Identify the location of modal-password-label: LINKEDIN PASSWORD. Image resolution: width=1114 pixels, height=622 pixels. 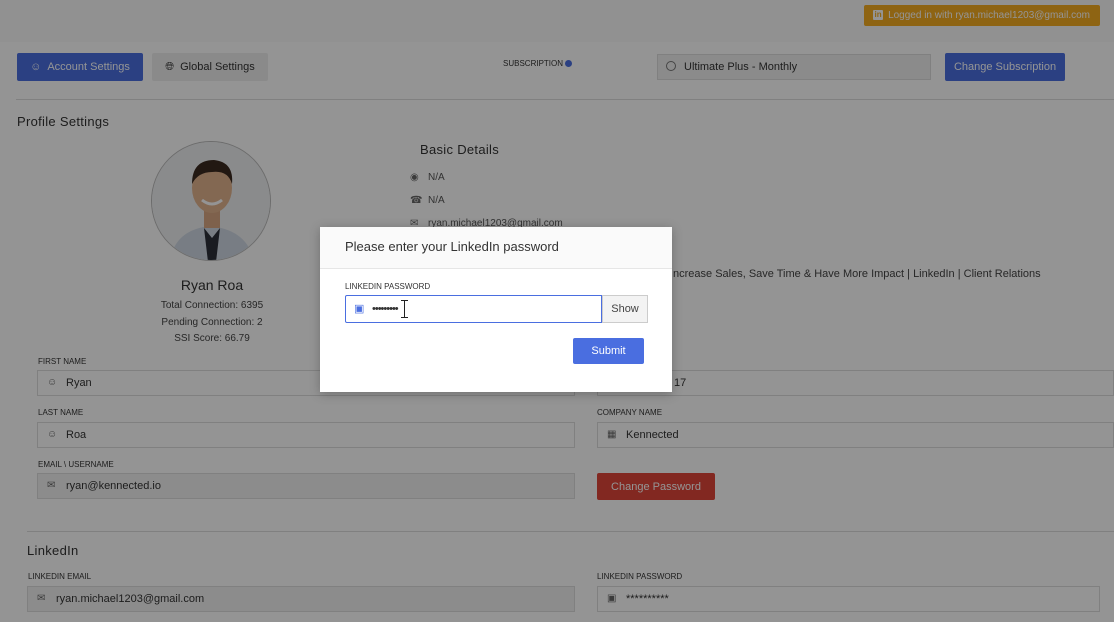
(388, 286).